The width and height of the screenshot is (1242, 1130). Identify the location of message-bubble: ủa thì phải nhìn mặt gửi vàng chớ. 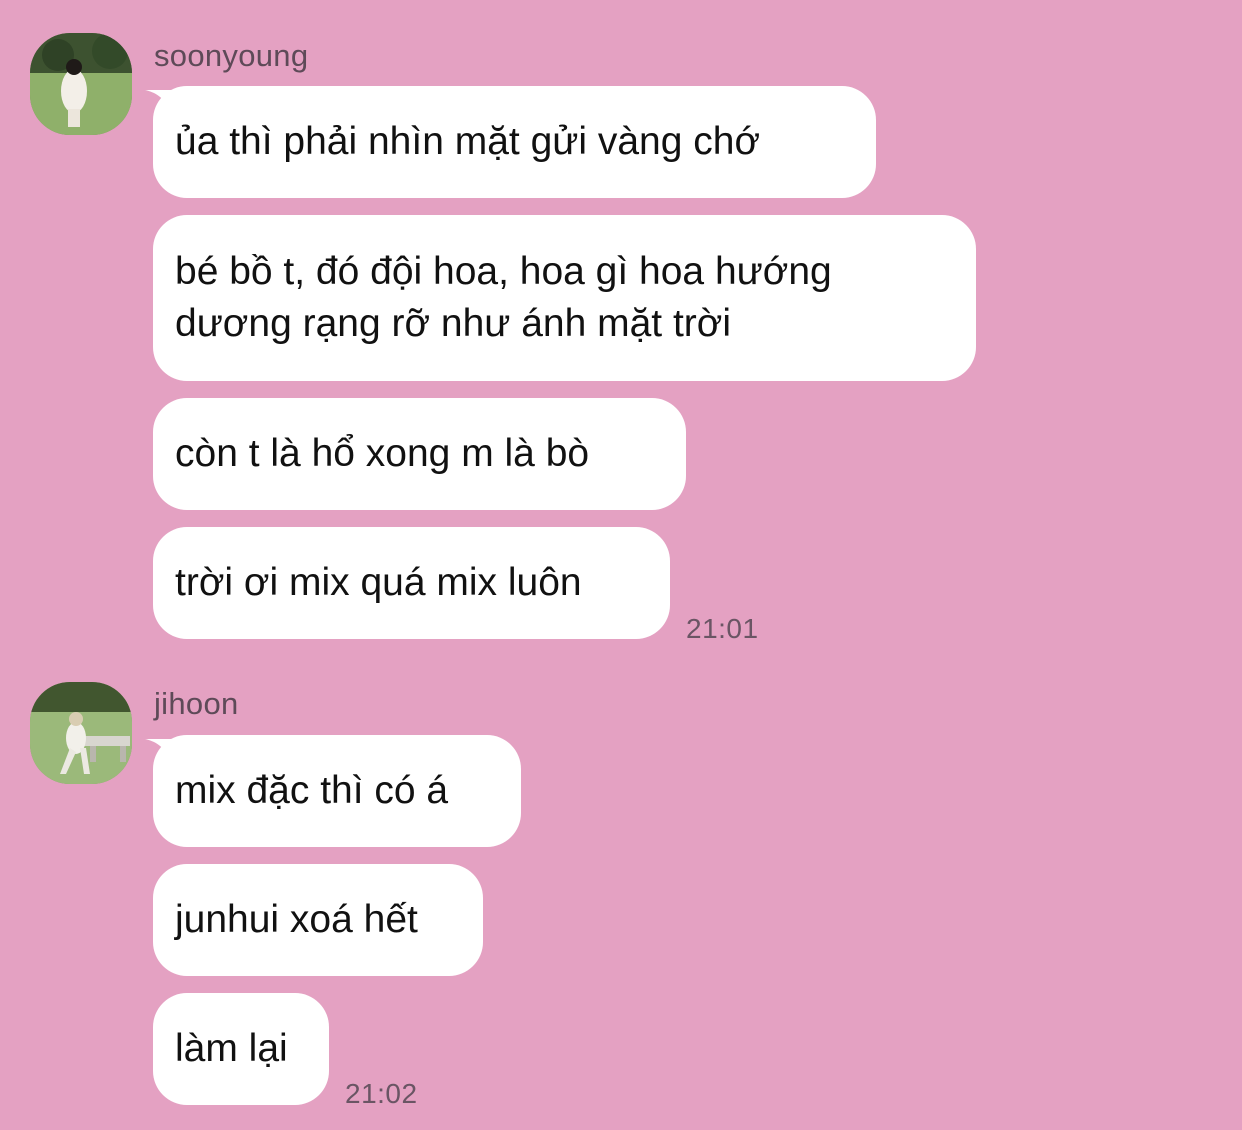
(514, 142).